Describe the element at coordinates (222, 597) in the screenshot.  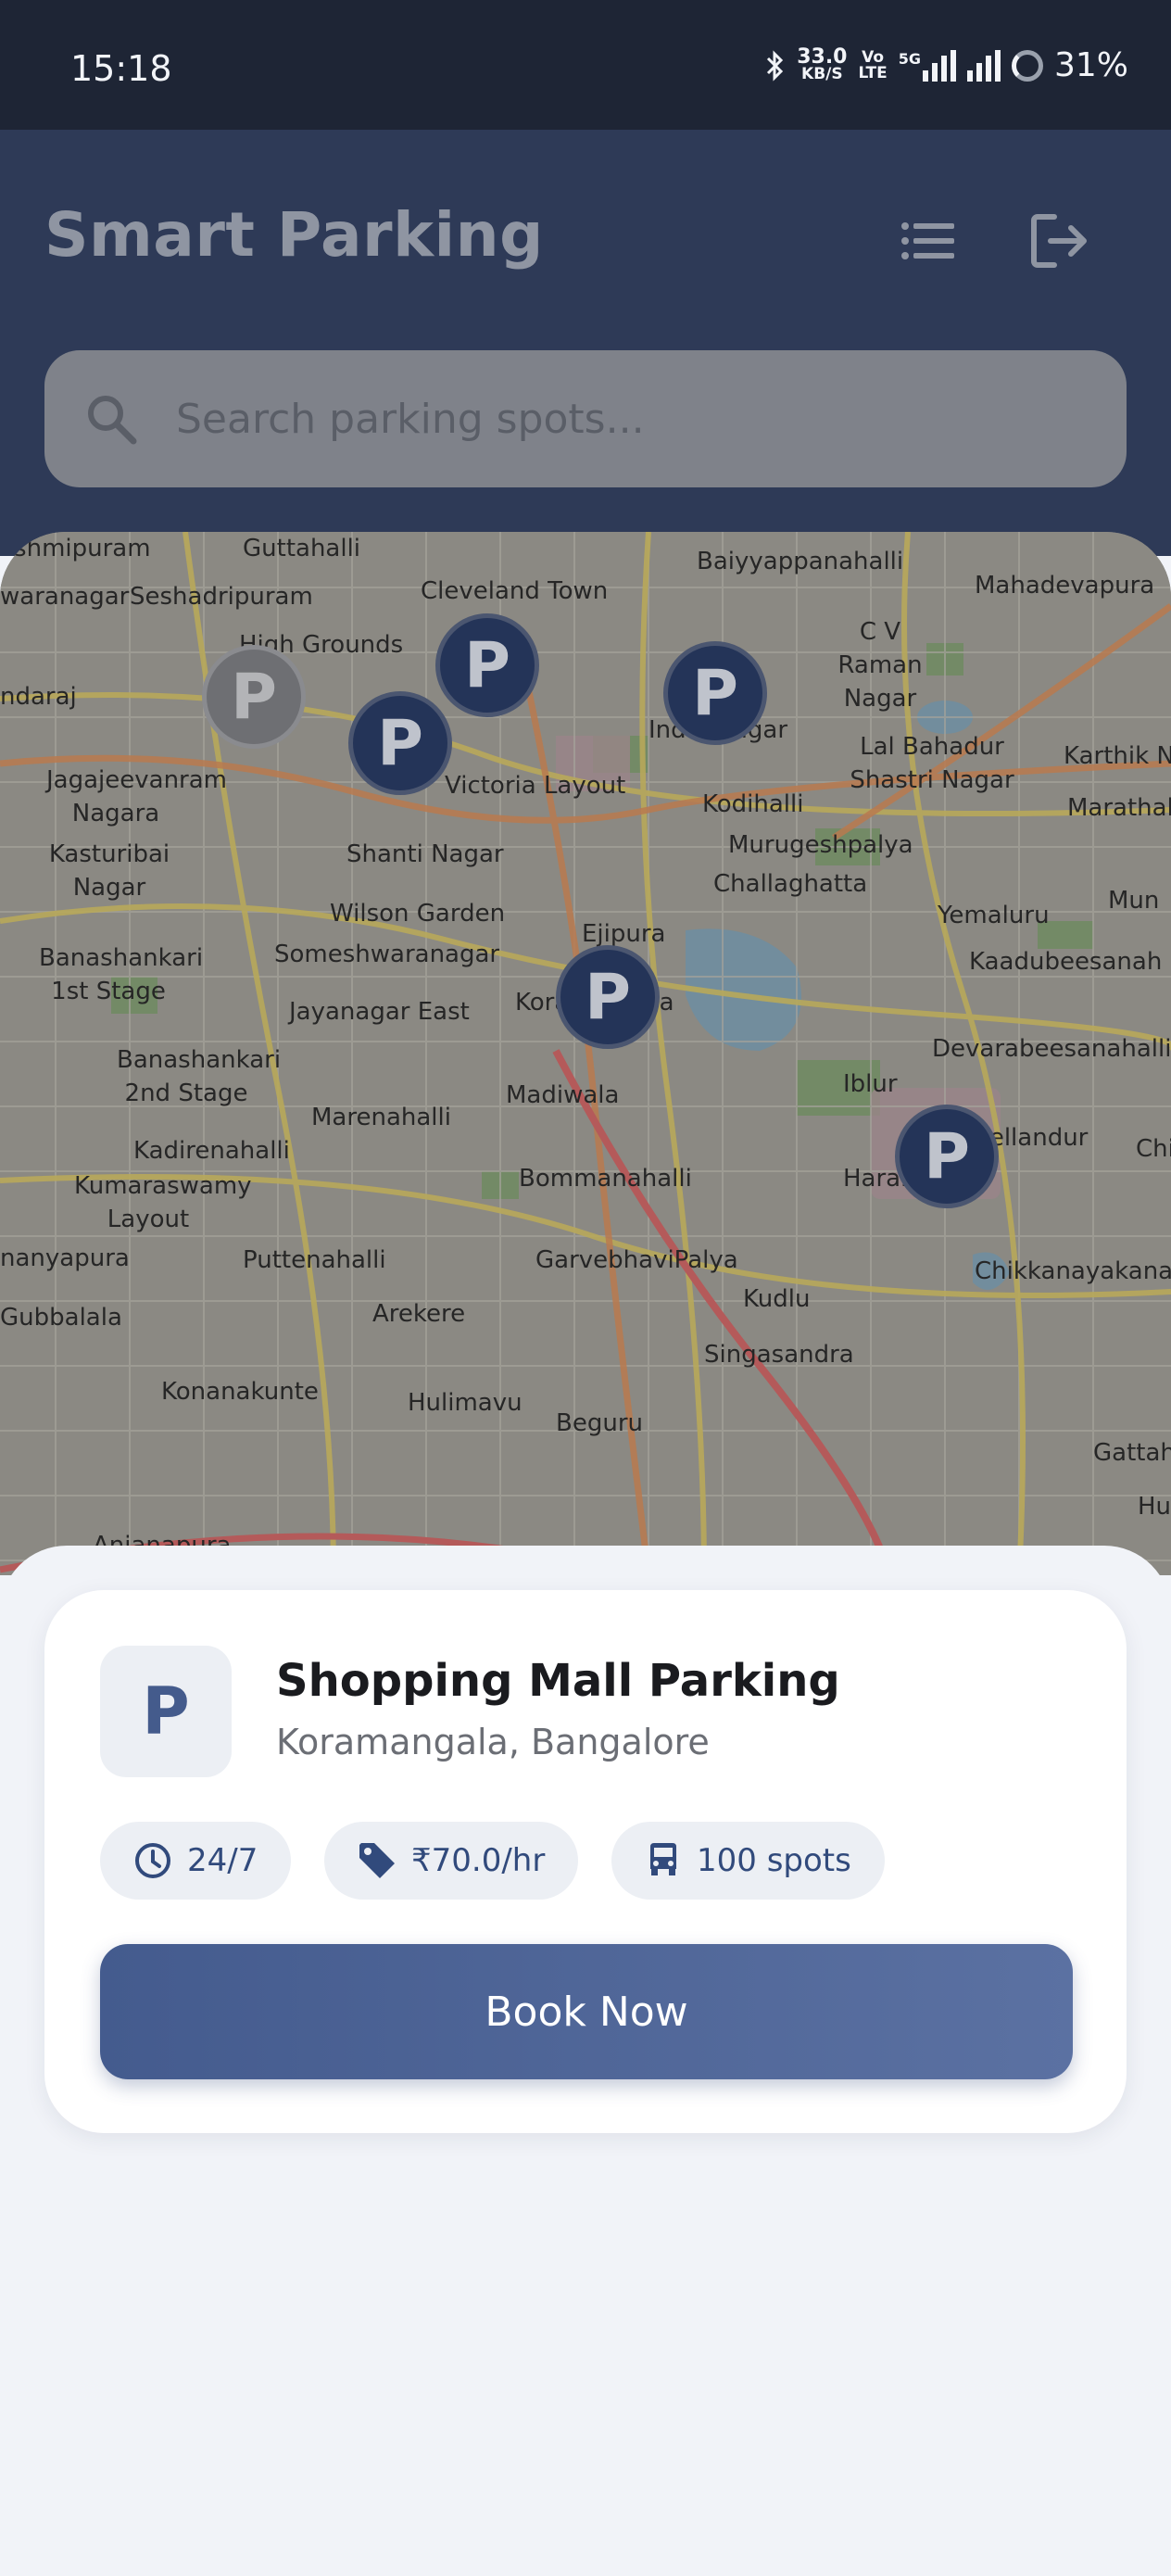
I see `map-place-label: Seshadripuram` at that location.